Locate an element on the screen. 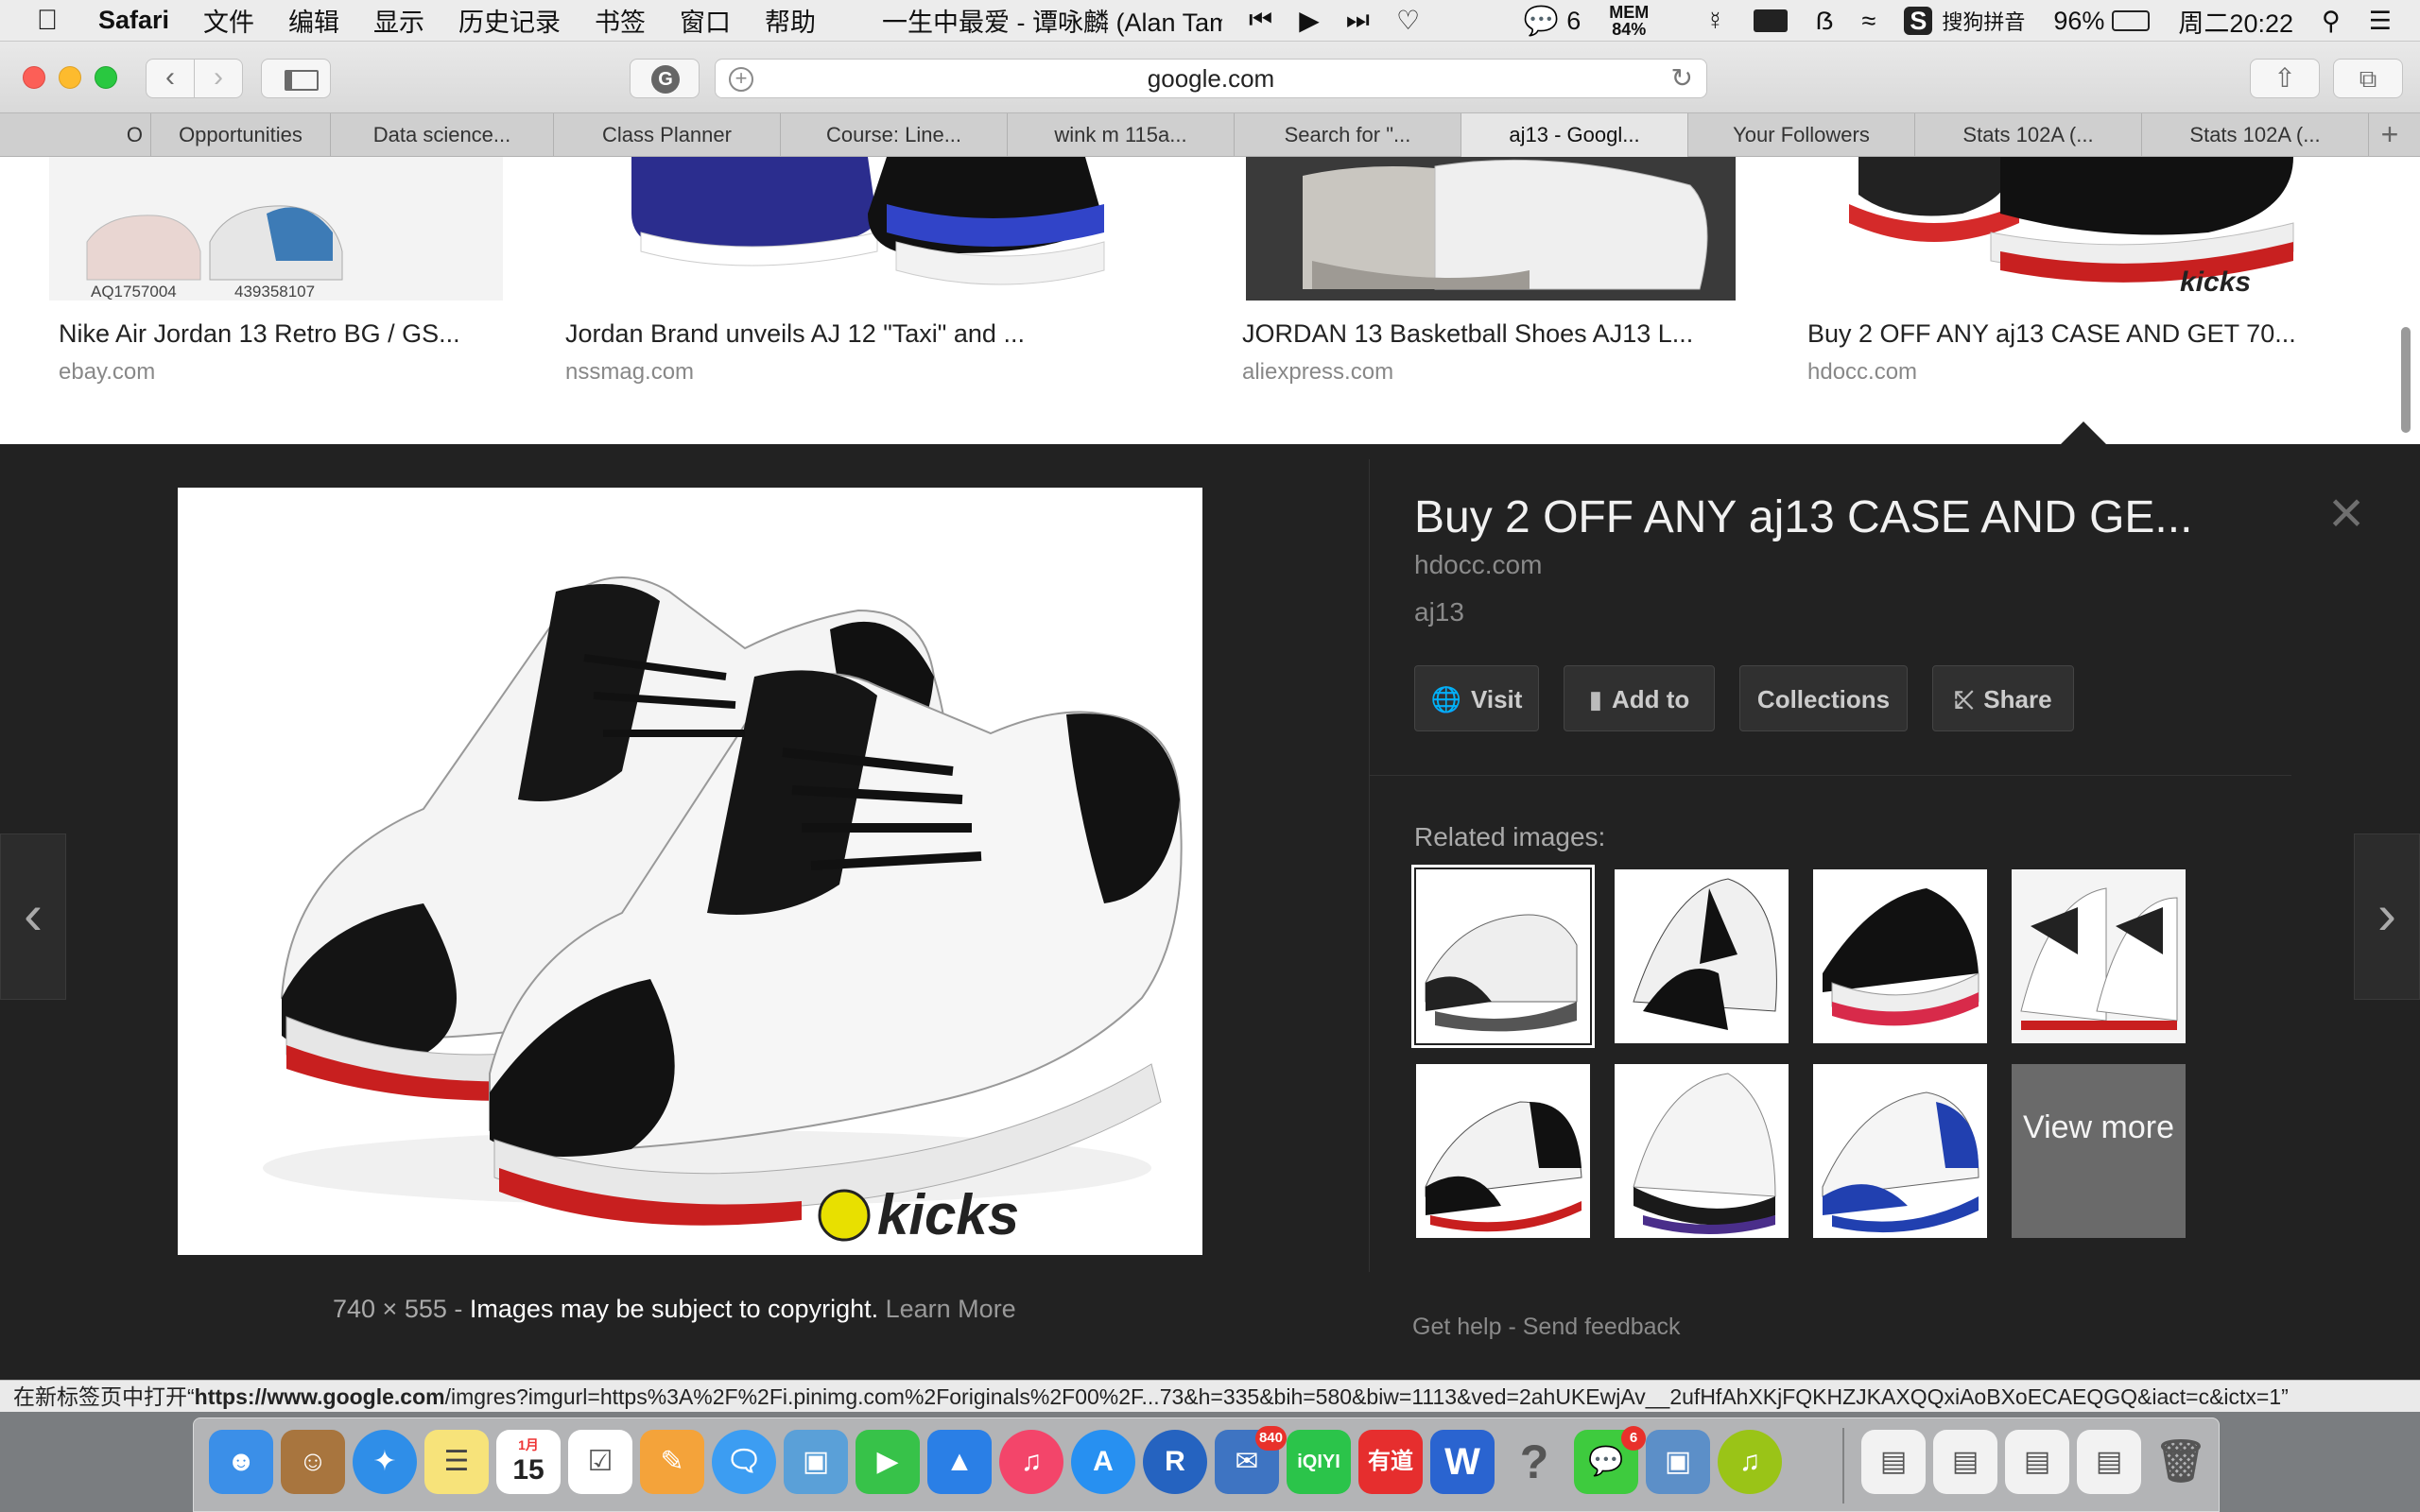 This screenshot has height=1512, width=2420. menu-window: 窗口 is located at coordinates (705, 20).